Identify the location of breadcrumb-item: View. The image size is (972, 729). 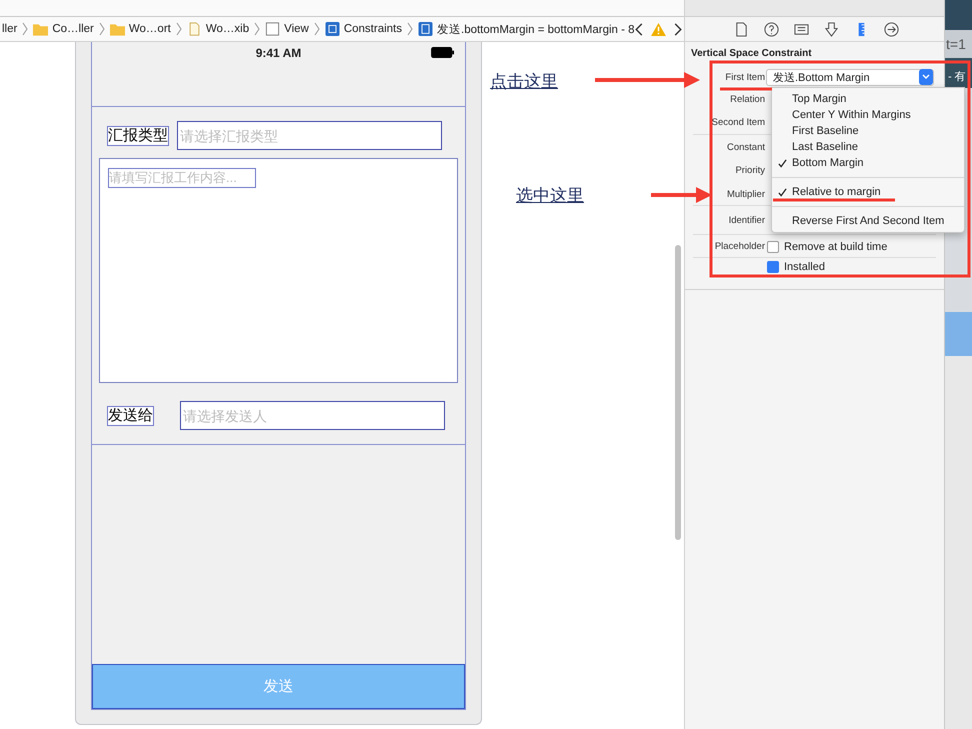
(287, 29).